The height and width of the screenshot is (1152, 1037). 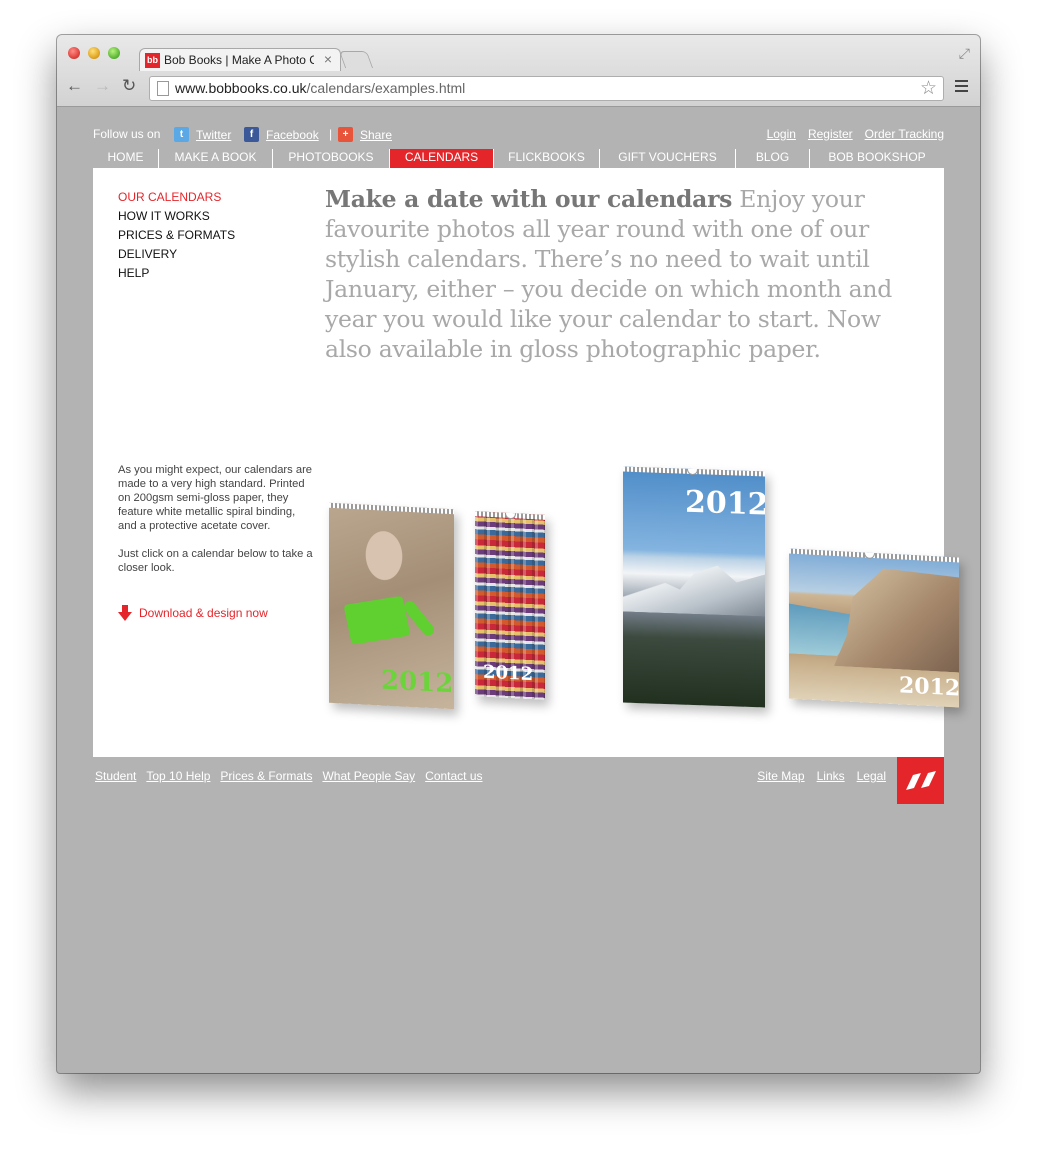 What do you see at coordinates (328, 59) in the screenshot?
I see `tab-close-icon: ×` at bounding box center [328, 59].